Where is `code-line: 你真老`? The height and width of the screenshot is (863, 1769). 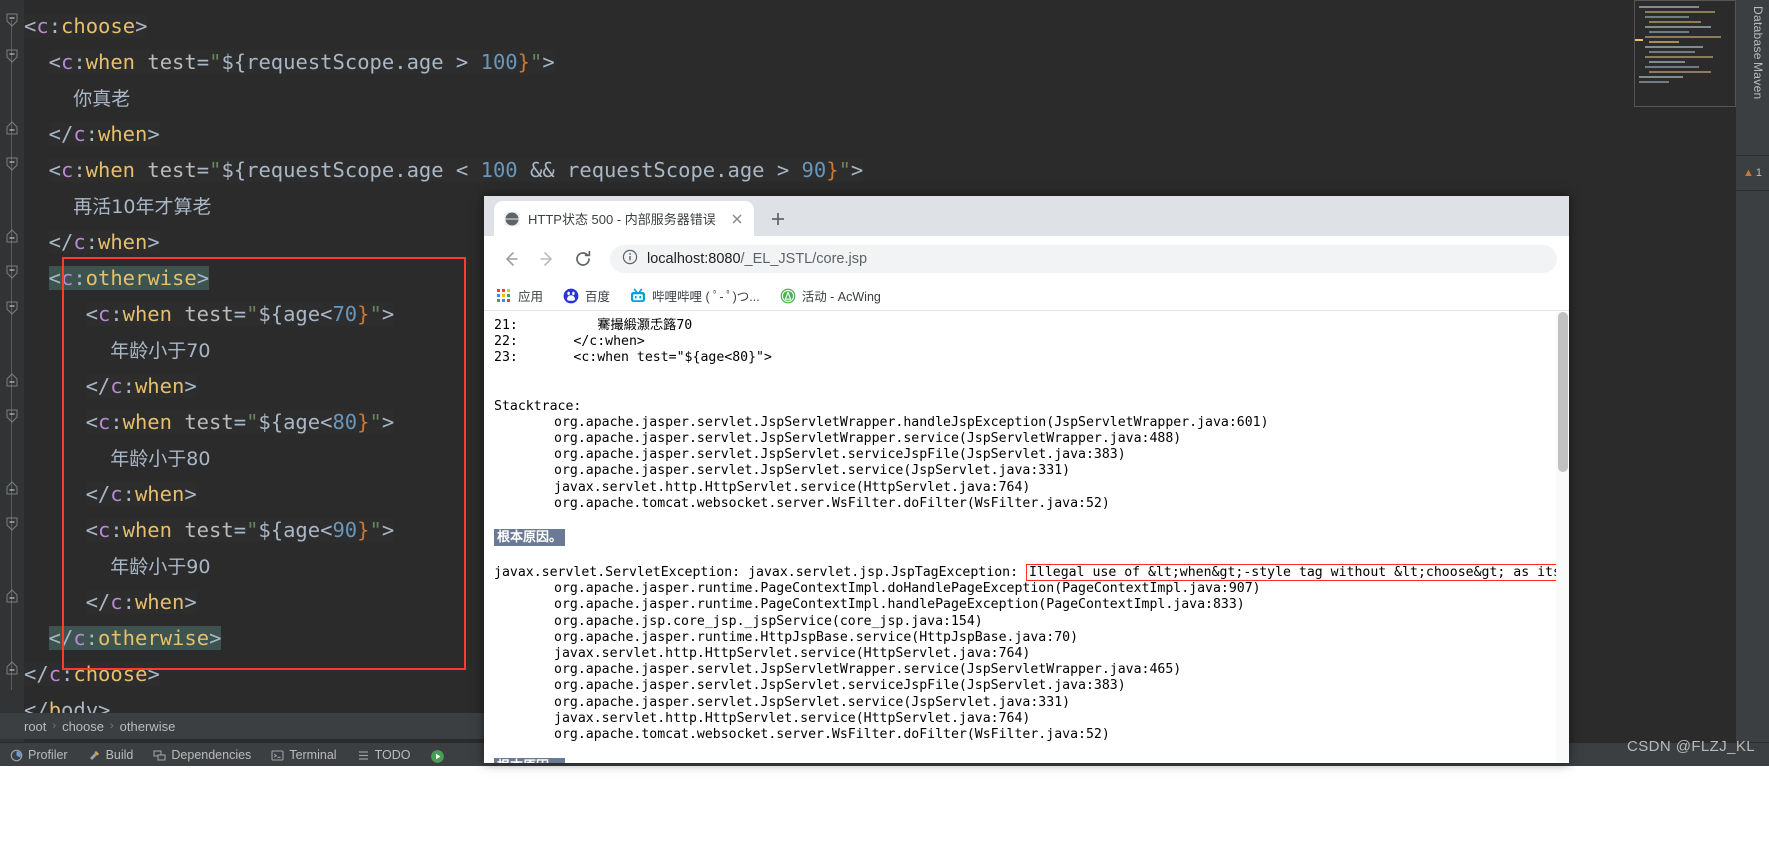
code-line: 你真老 is located at coordinates (101, 98).